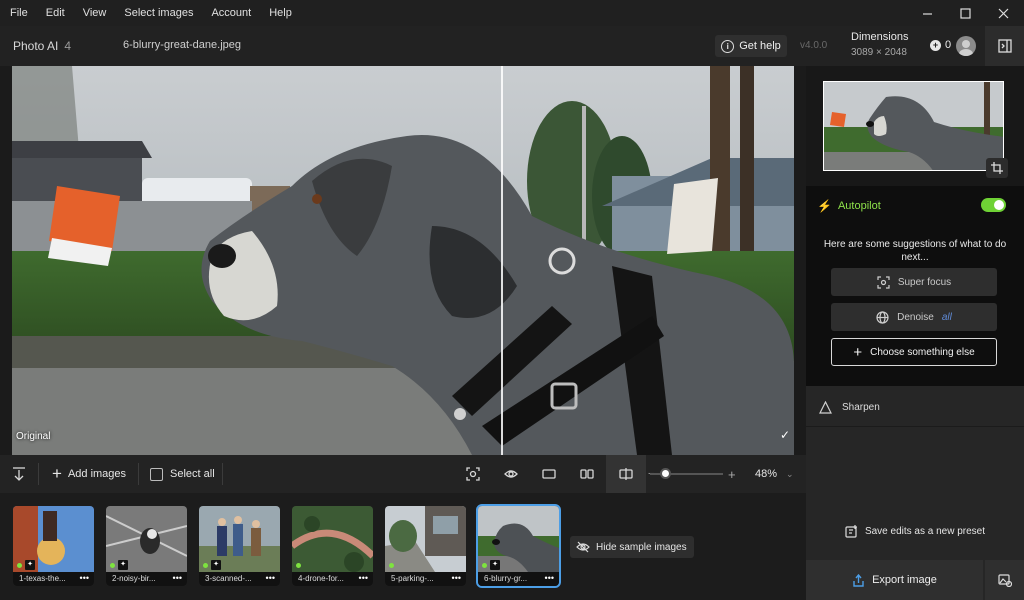 The width and height of the screenshot is (1024, 600). I want to click on credits-counter: + 0, so click(940, 45).